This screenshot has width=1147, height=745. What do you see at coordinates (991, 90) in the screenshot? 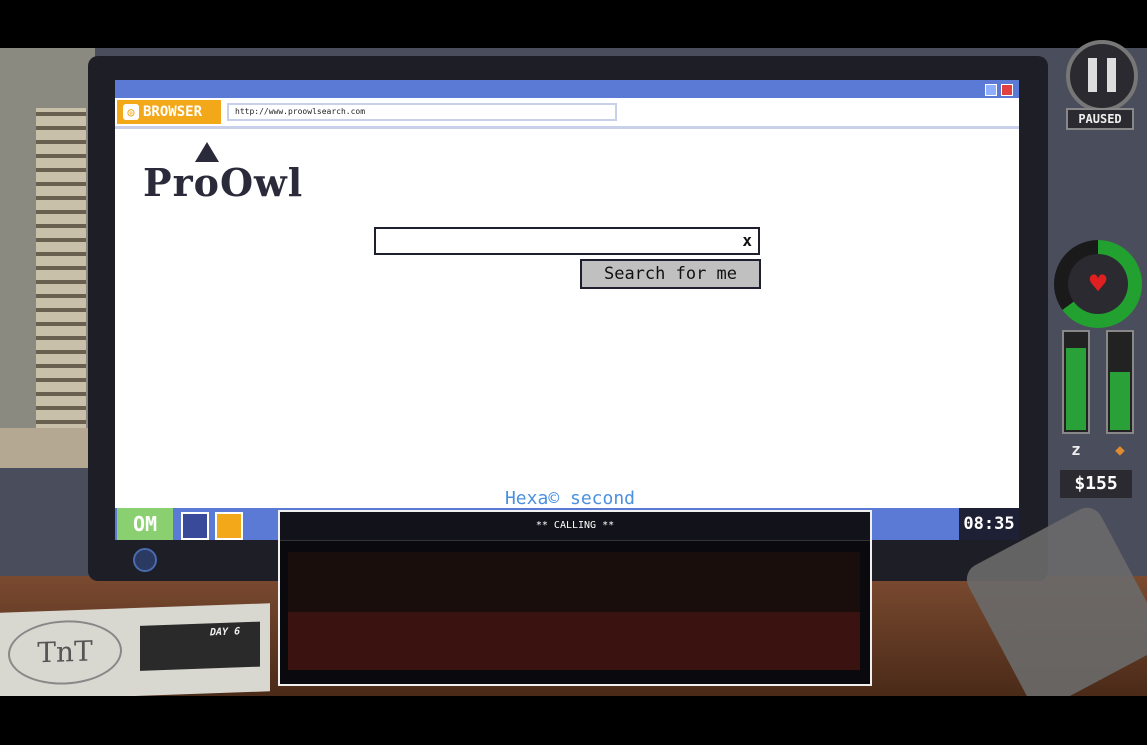
I see `minimize-button` at bounding box center [991, 90].